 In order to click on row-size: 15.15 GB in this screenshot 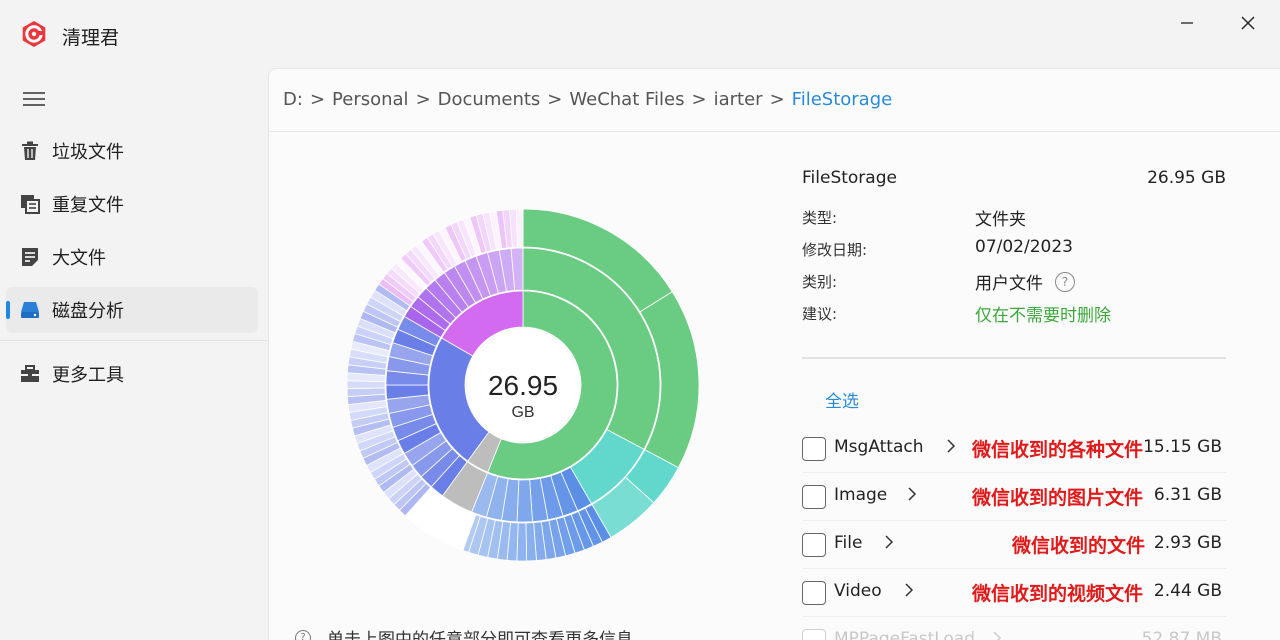, I will do `click(1182, 447)`.